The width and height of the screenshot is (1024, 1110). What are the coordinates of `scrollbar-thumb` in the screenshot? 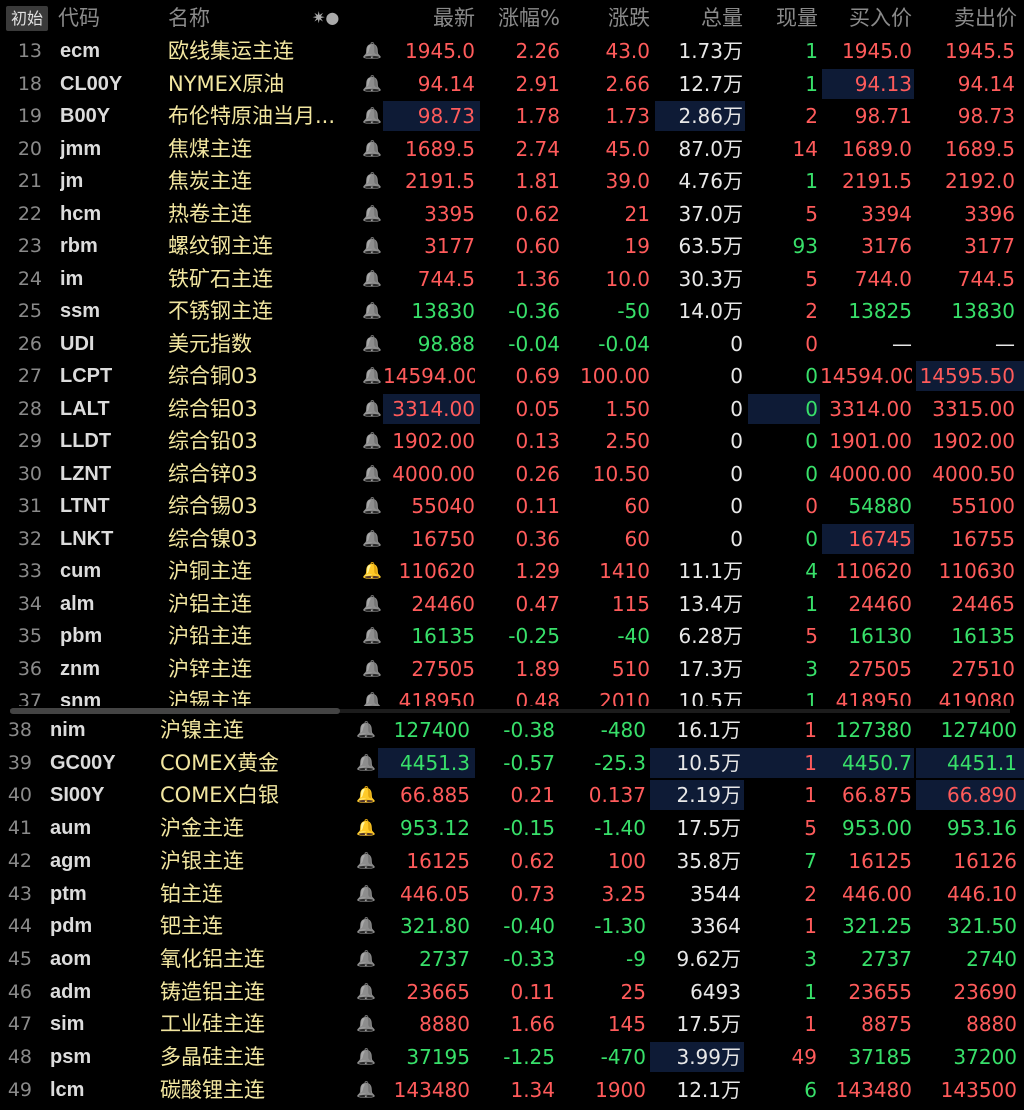 It's located at (175, 711).